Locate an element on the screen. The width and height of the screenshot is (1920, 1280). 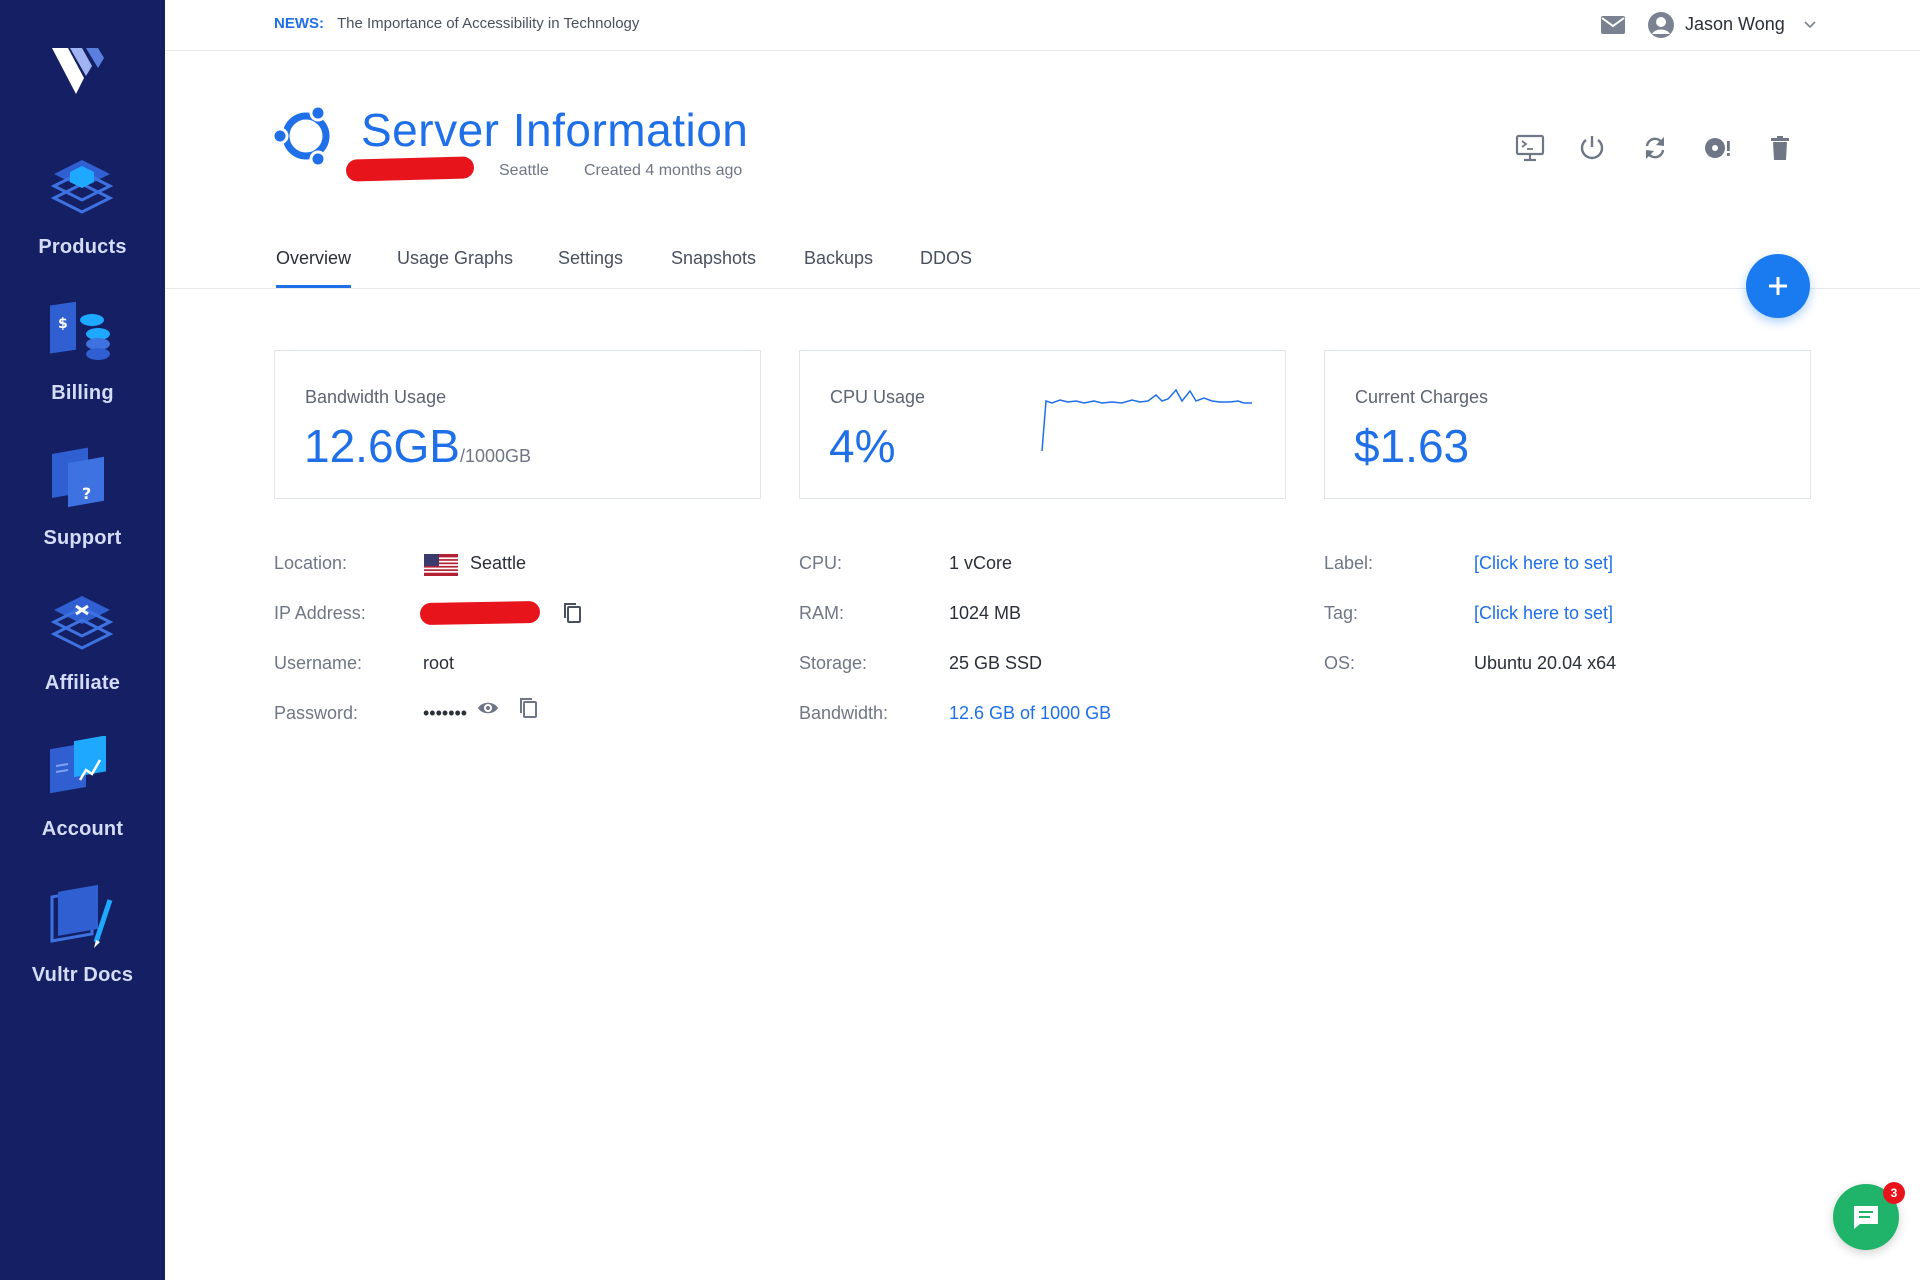
account-icon is located at coordinates (78, 765).